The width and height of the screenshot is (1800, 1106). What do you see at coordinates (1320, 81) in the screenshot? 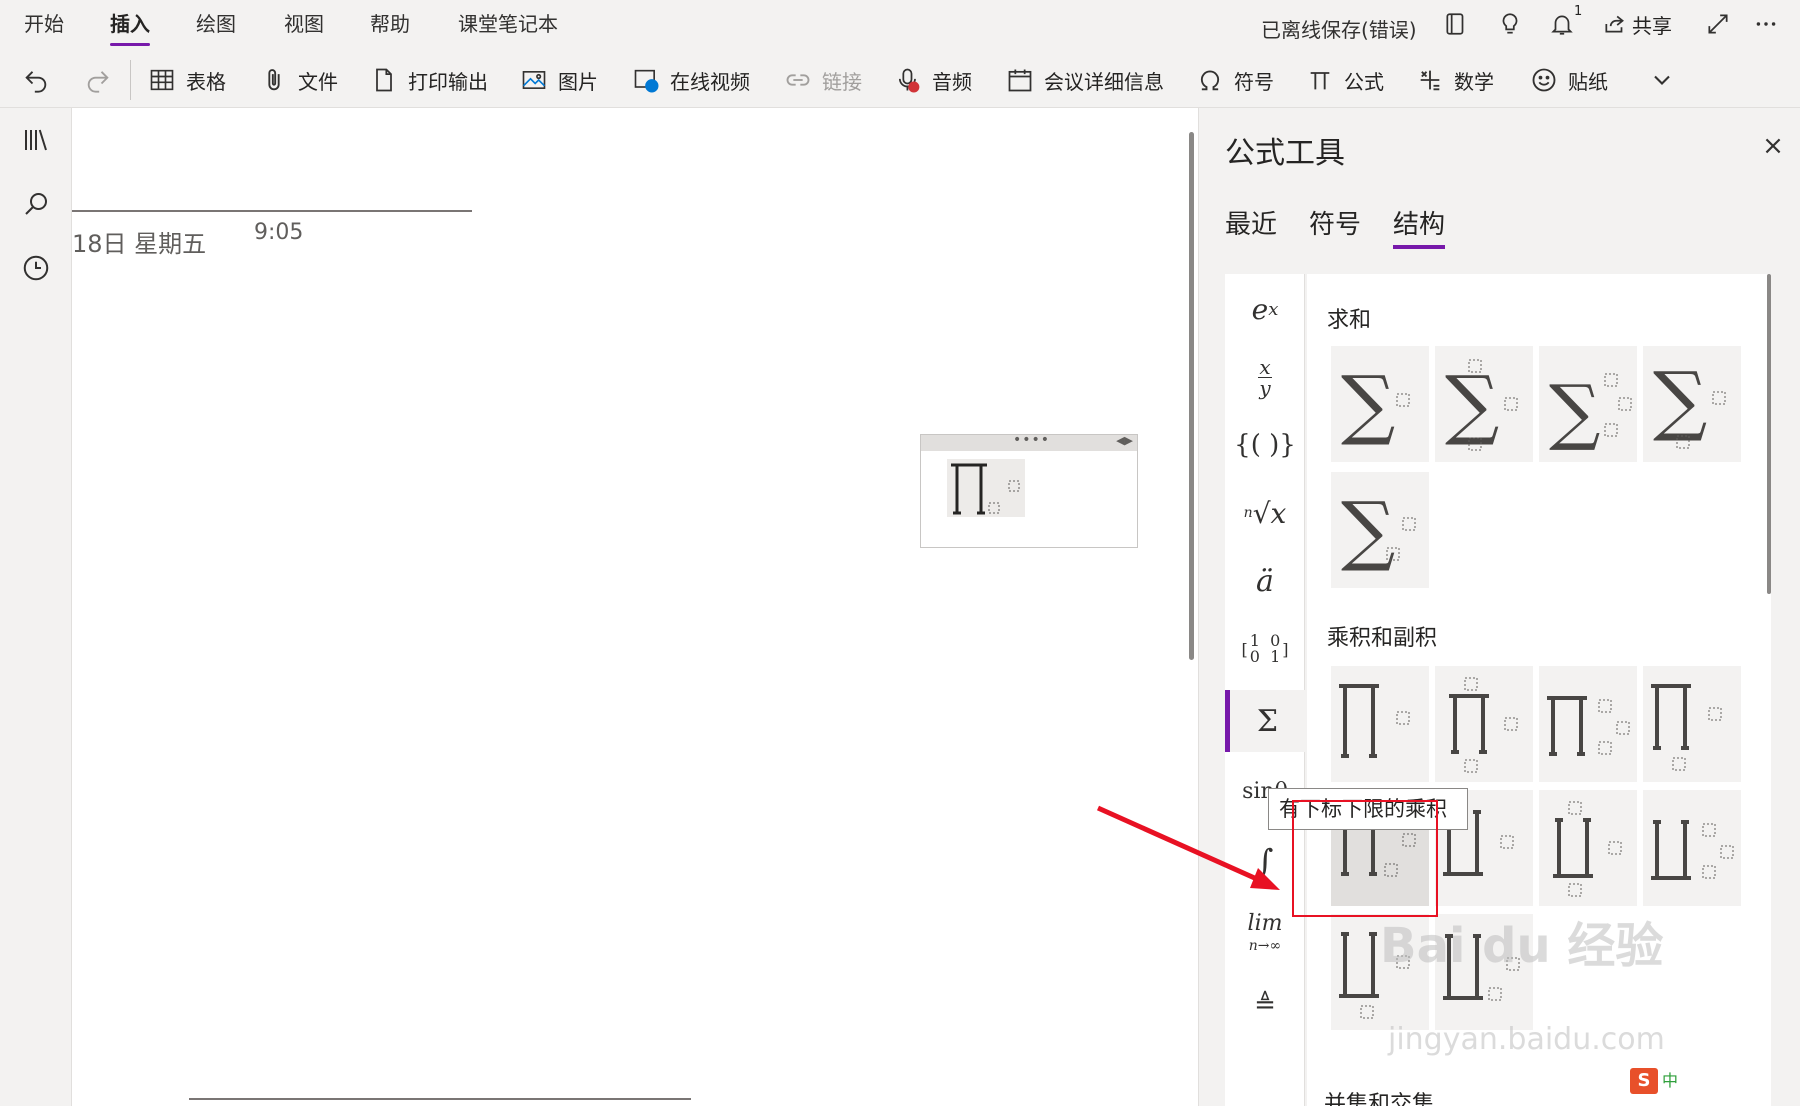
I see `pi-icon` at bounding box center [1320, 81].